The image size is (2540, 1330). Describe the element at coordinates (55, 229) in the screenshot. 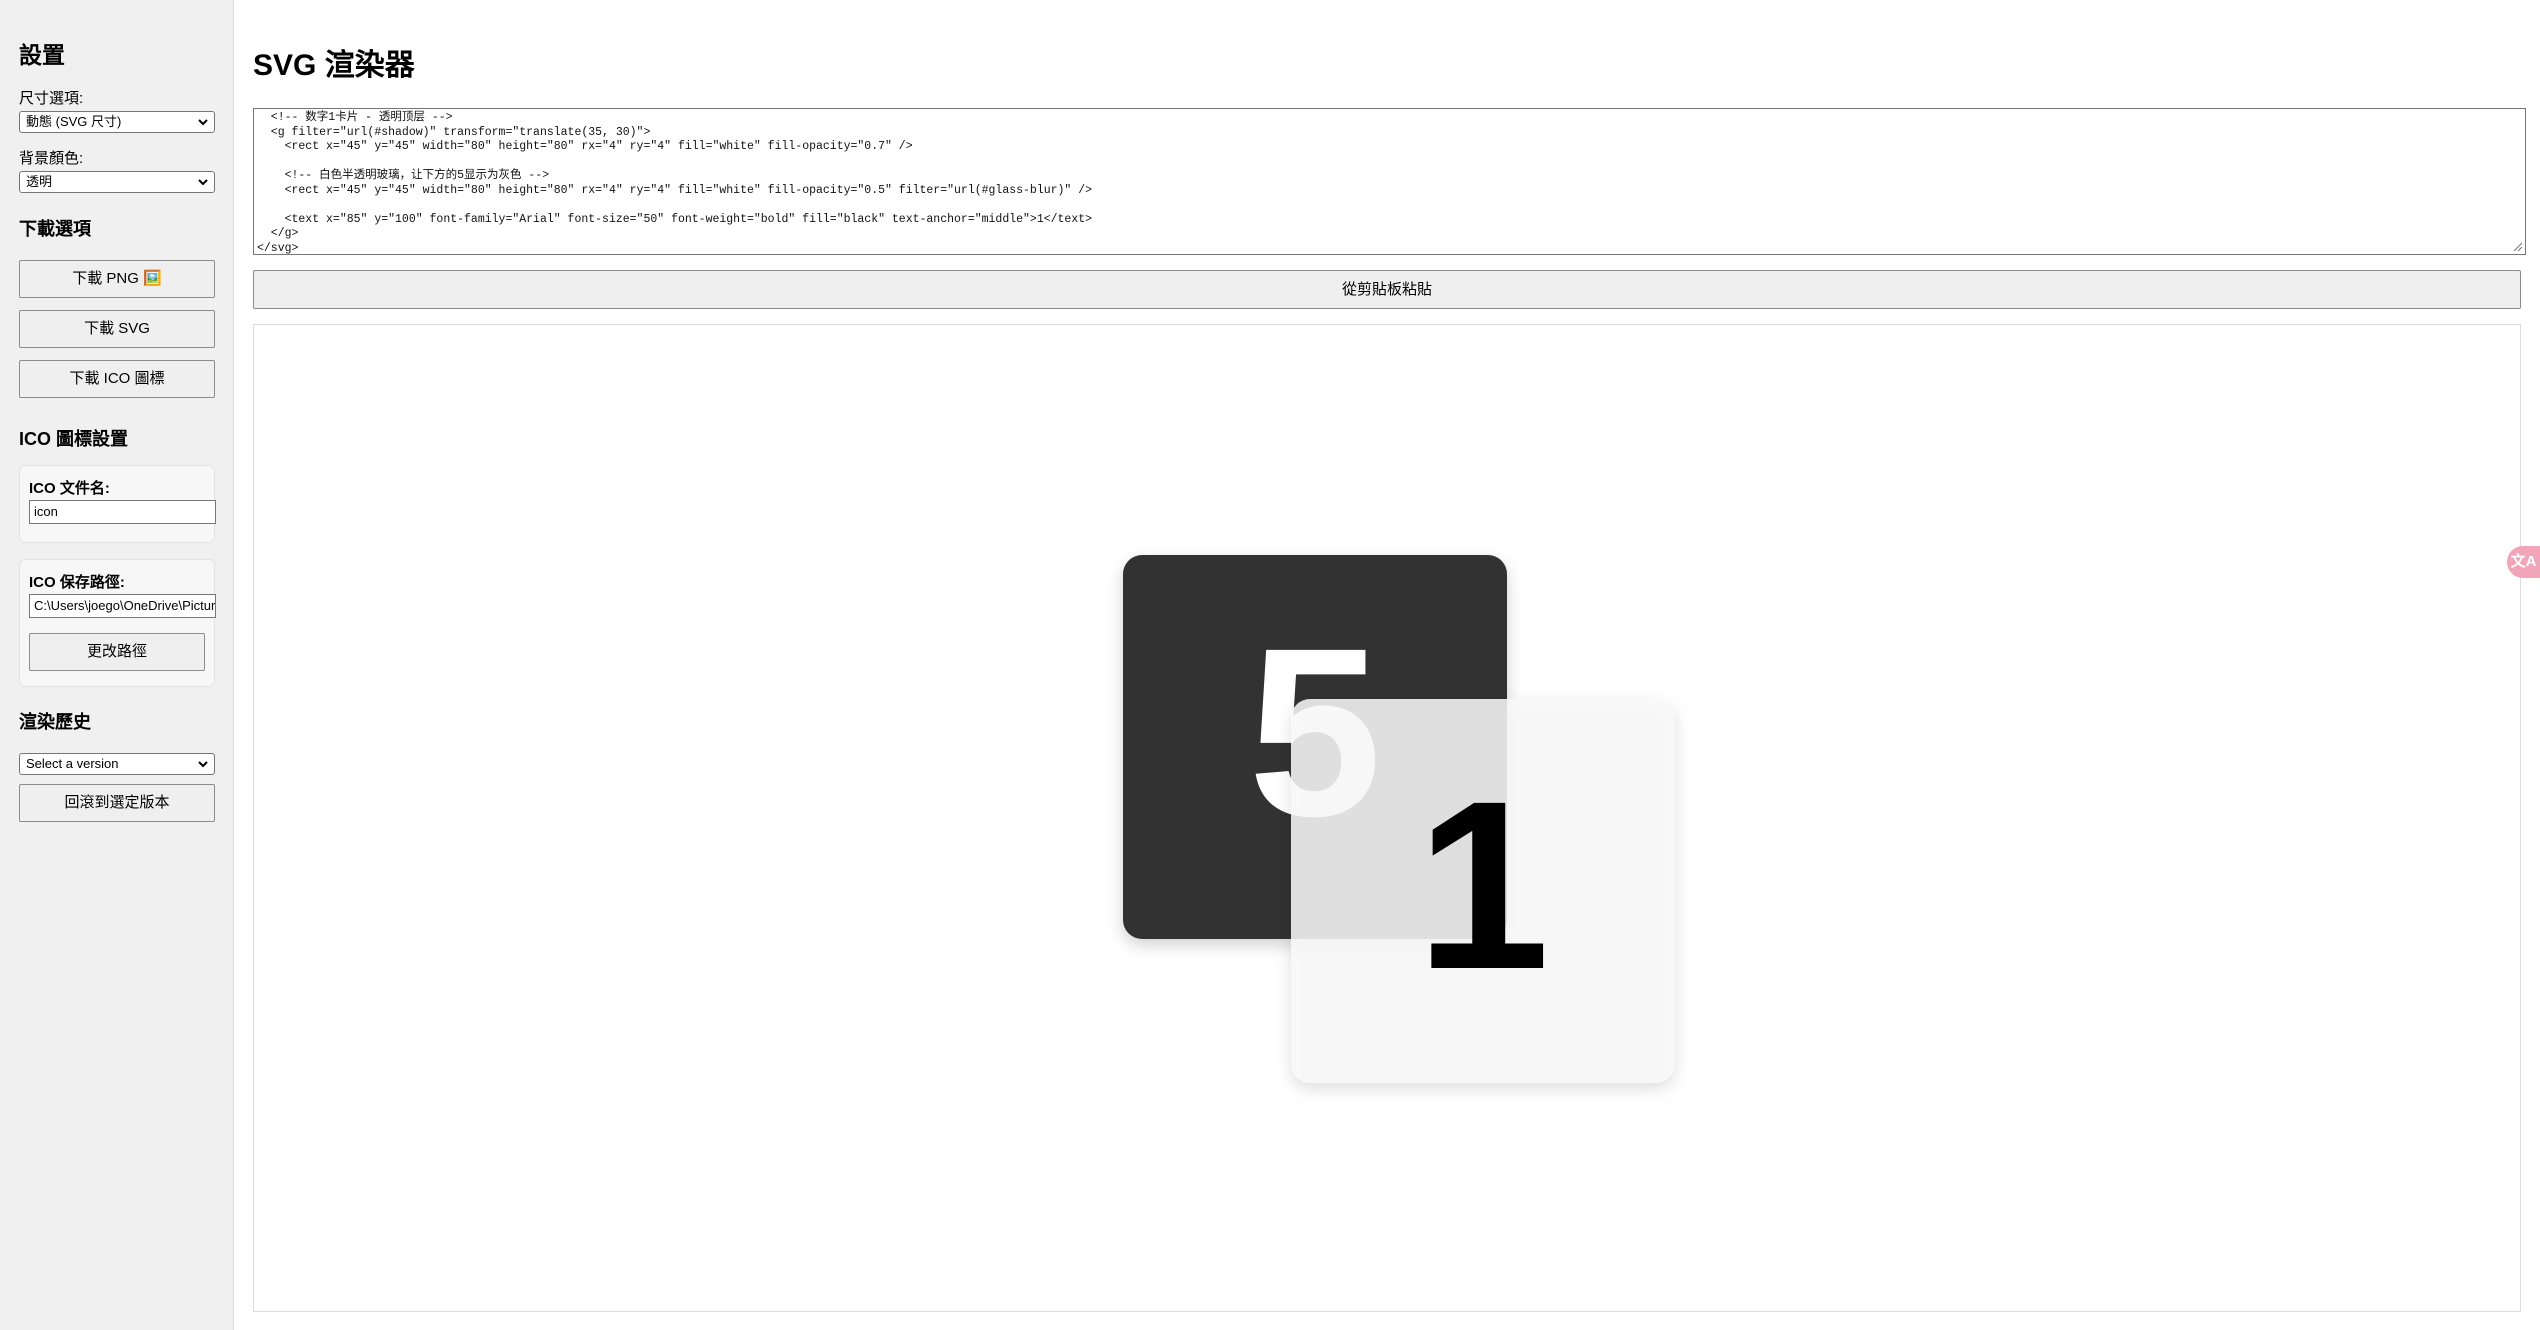

I see `download-options-heading: 下載選項` at that location.